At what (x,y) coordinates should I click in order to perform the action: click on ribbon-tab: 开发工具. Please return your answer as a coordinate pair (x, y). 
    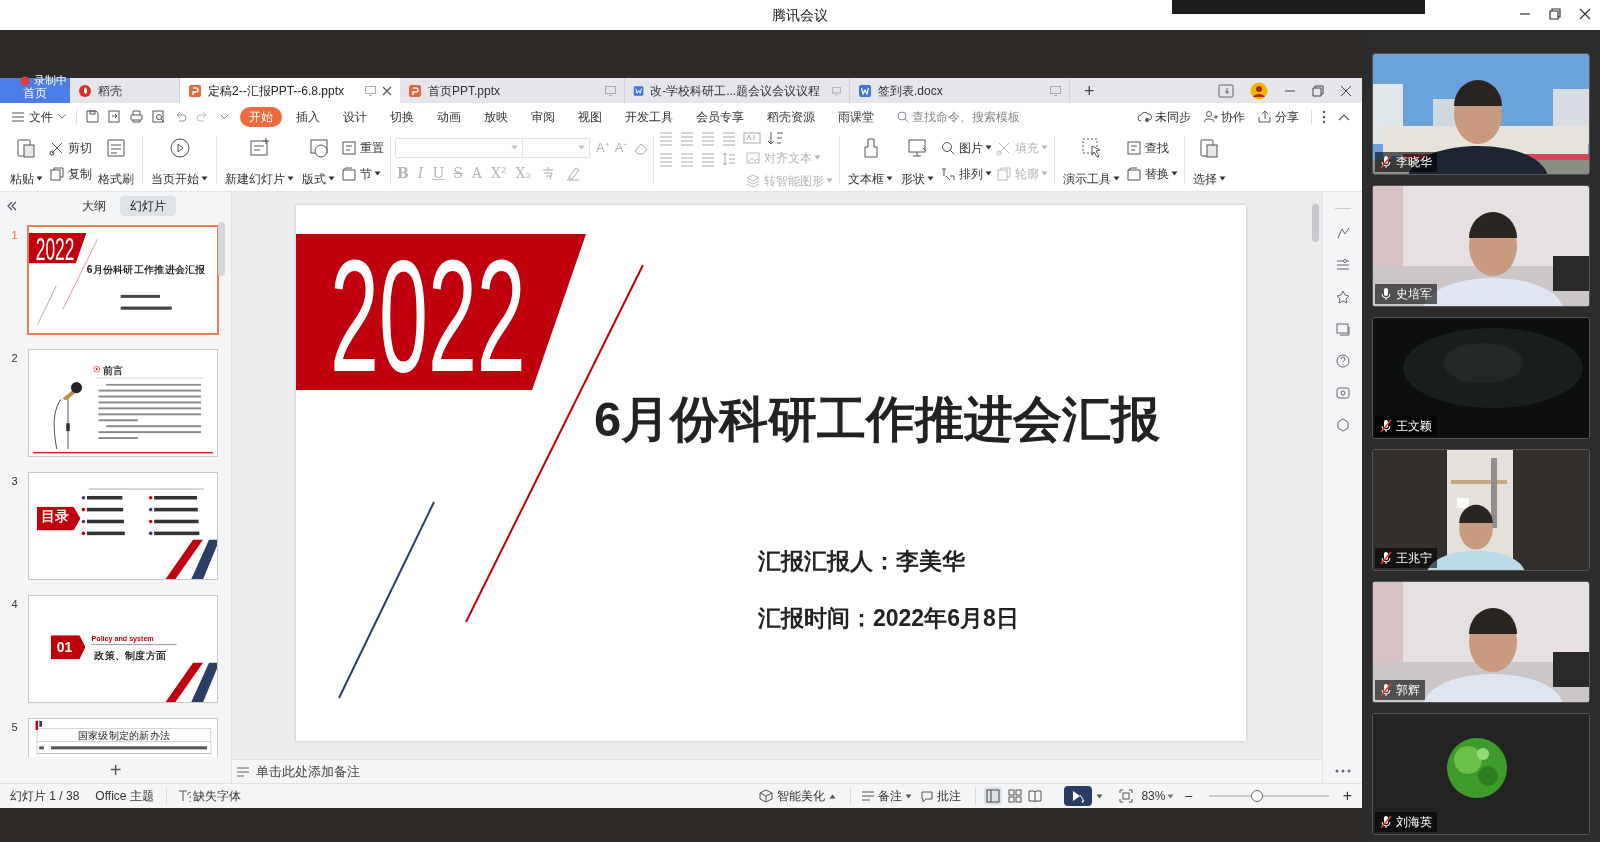
    Looking at the image, I should click on (649, 116).